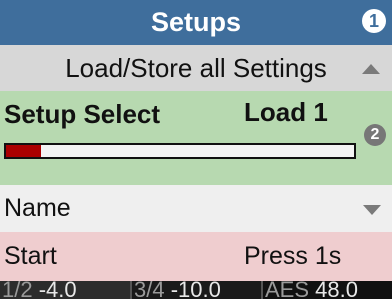  What do you see at coordinates (180, 151) in the screenshot?
I see `setup-progress-bar` at bounding box center [180, 151].